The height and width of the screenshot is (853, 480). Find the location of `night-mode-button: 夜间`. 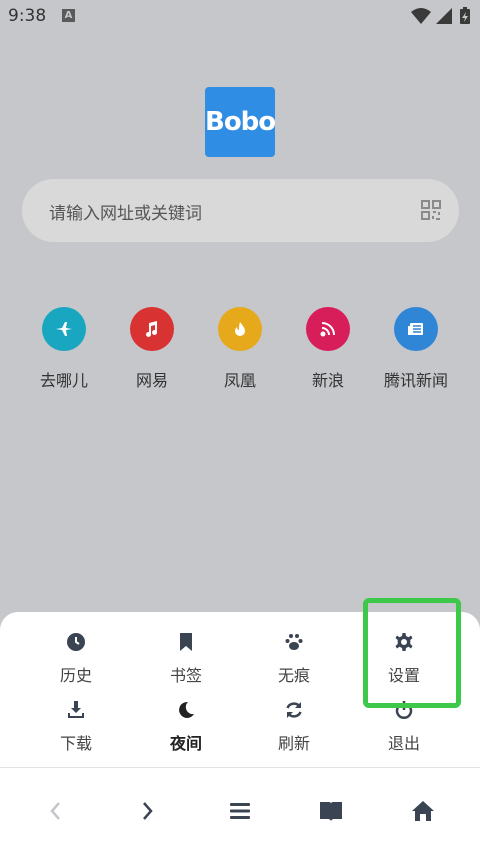

night-mode-button: 夜间 is located at coordinates (186, 729).